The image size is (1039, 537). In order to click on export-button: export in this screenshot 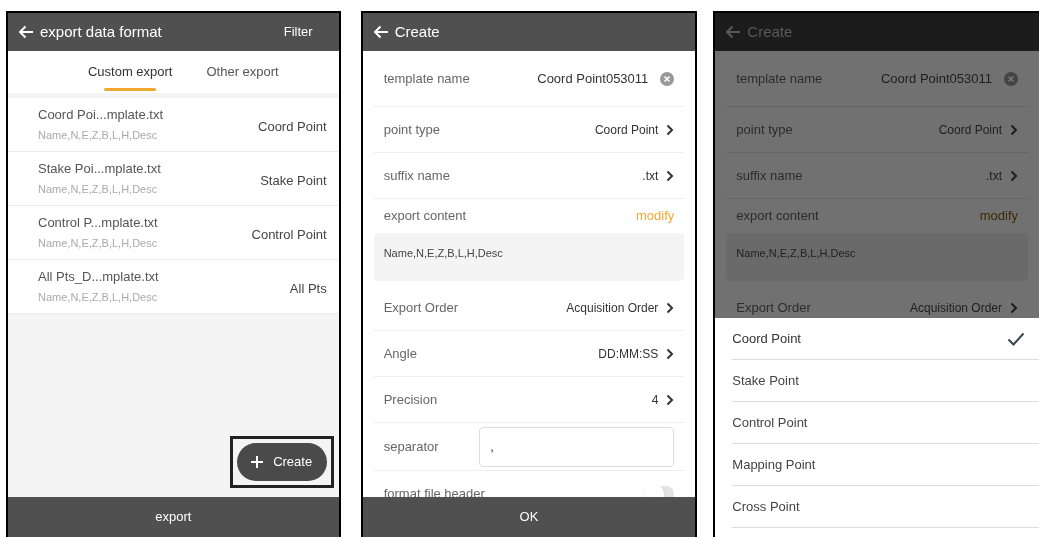, I will do `click(173, 517)`.